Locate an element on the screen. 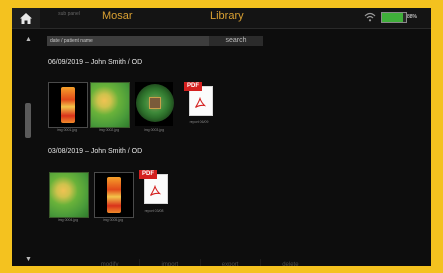 This screenshot has height=273, width=443. wifi-icon is located at coordinates (370, 17).